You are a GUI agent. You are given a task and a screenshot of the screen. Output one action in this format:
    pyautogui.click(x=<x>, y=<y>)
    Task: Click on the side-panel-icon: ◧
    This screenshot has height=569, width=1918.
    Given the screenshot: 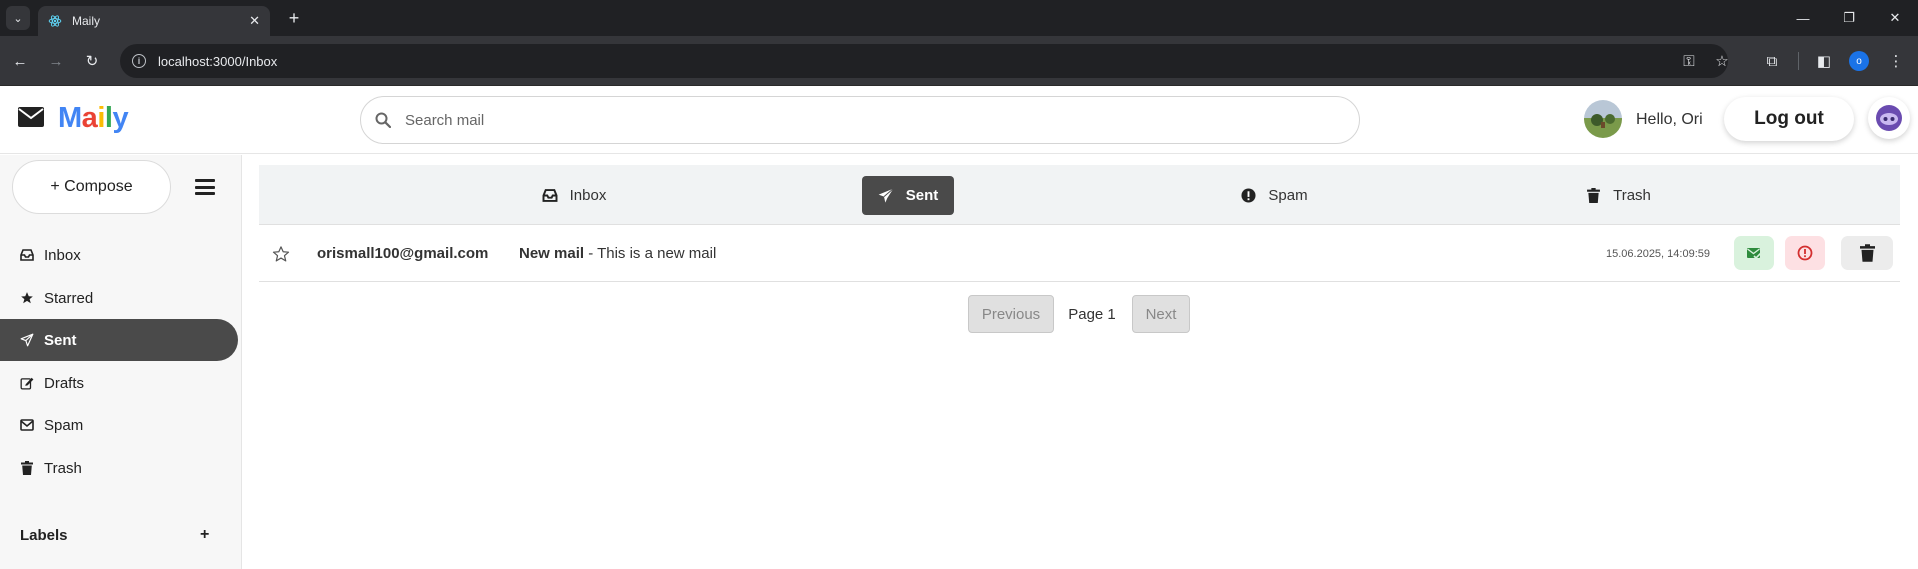 What is the action you would take?
    pyautogui.click(x=1824, y=61)
    